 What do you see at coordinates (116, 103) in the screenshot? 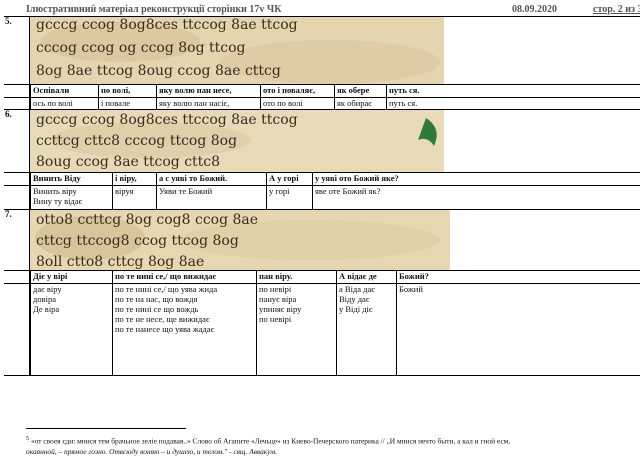
I see `cell-line: і повале` at bounding box center [116, 103].